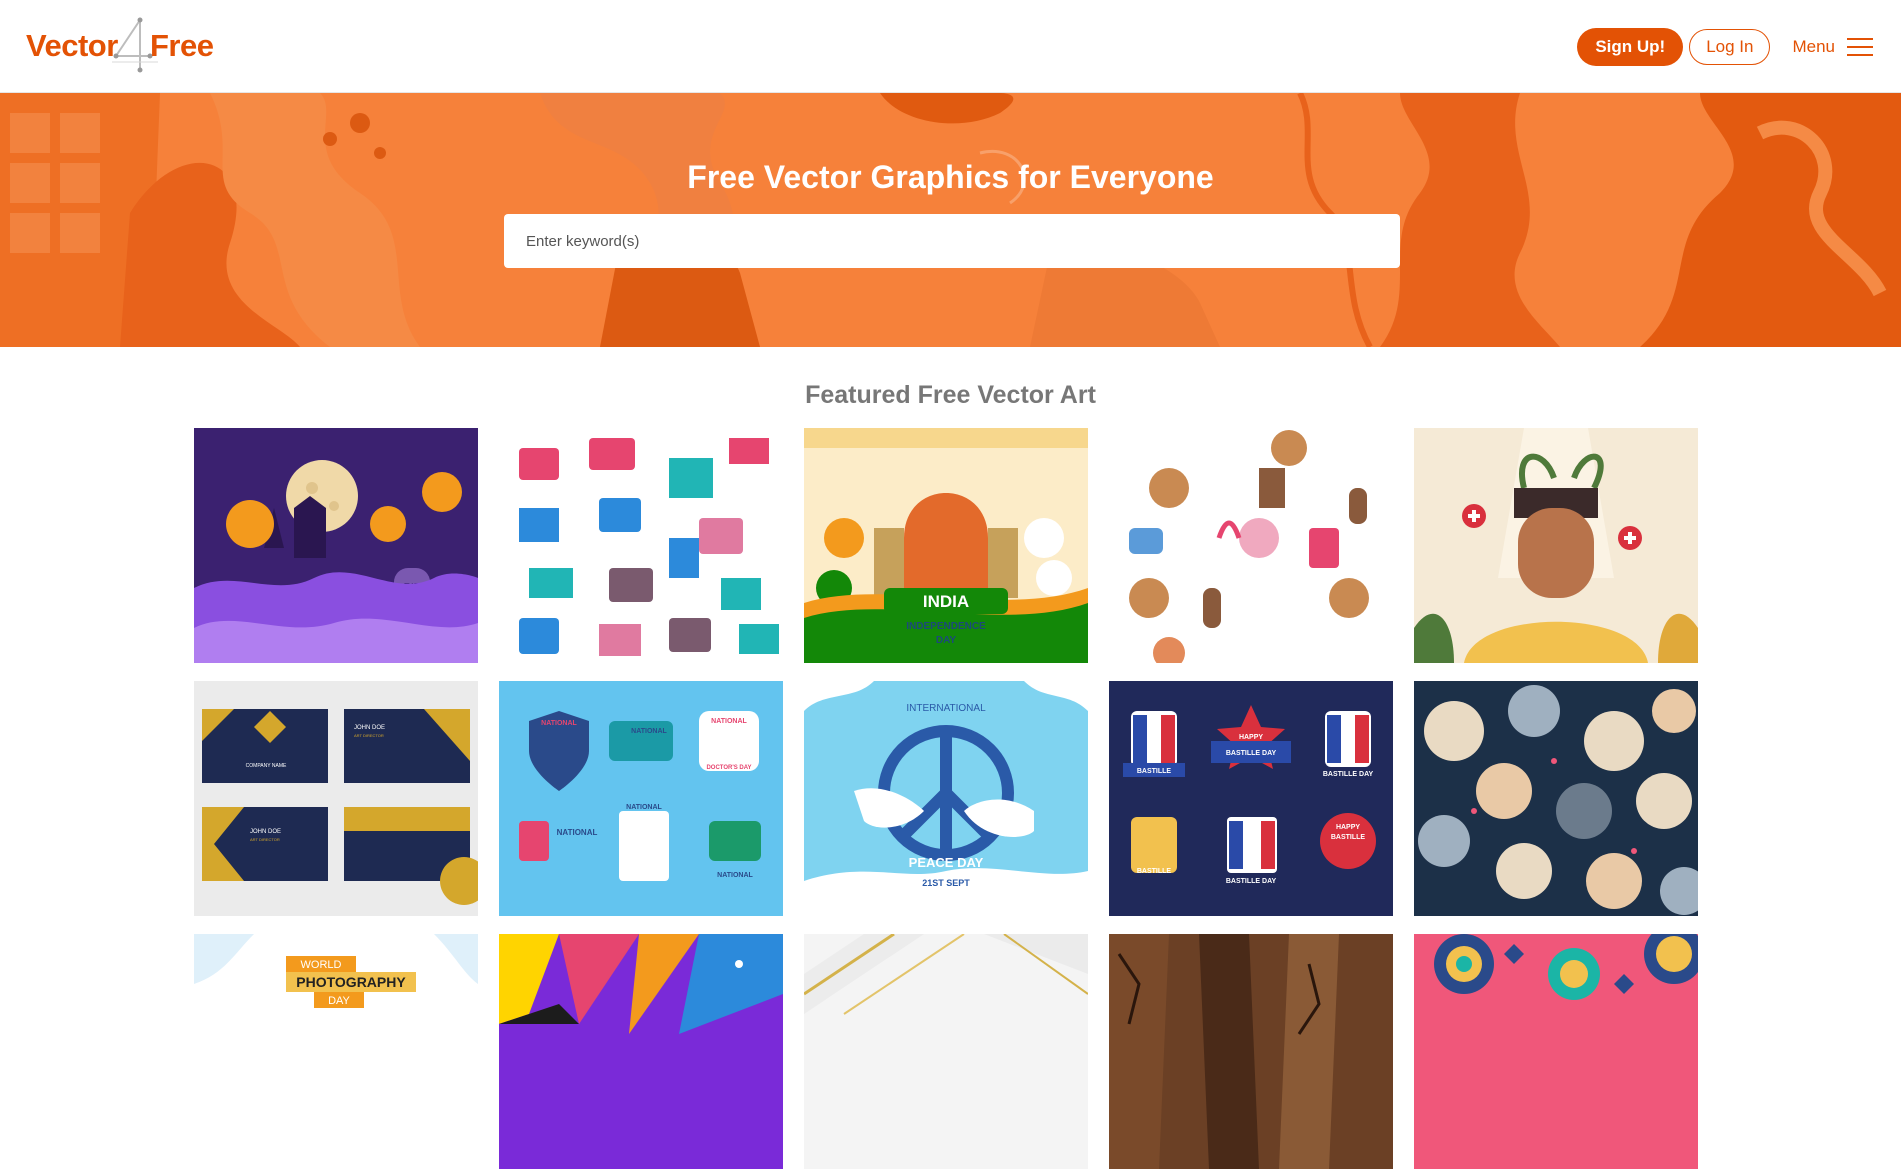  Describe the element at coordinates (950, 46) in the screenshot. I see `site-header: Vector Free Sign Up! Log In Menu` at that location.